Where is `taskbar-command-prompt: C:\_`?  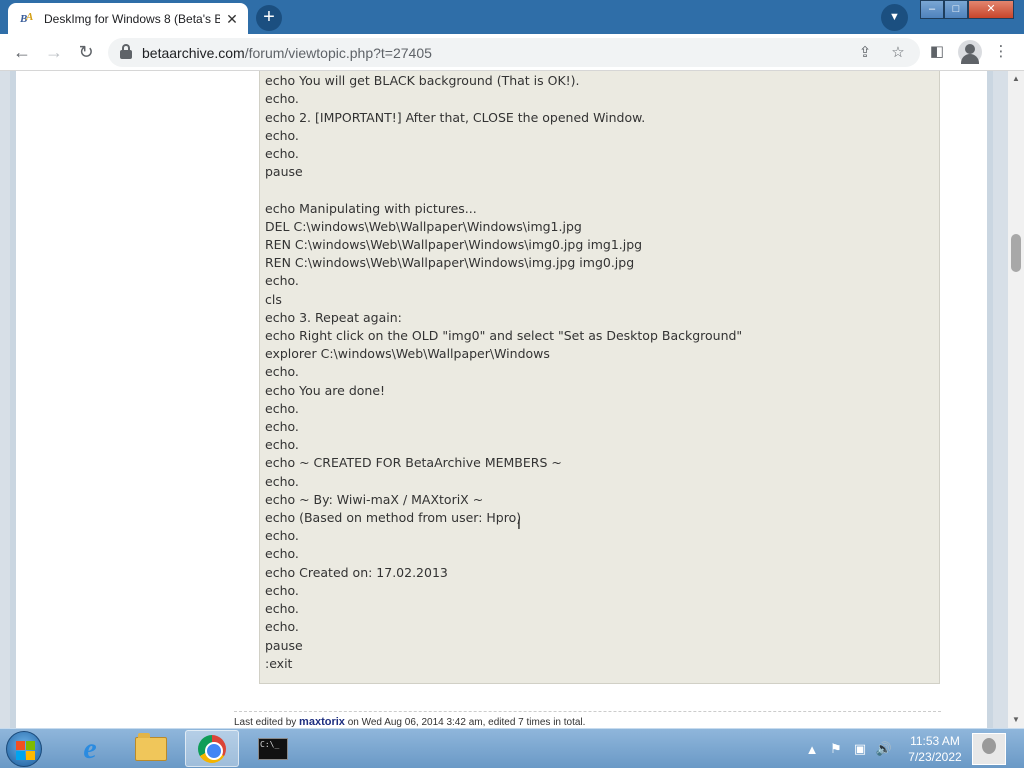 taskbar-command-prompt: C:\_ is located at coordinates (273, 748).